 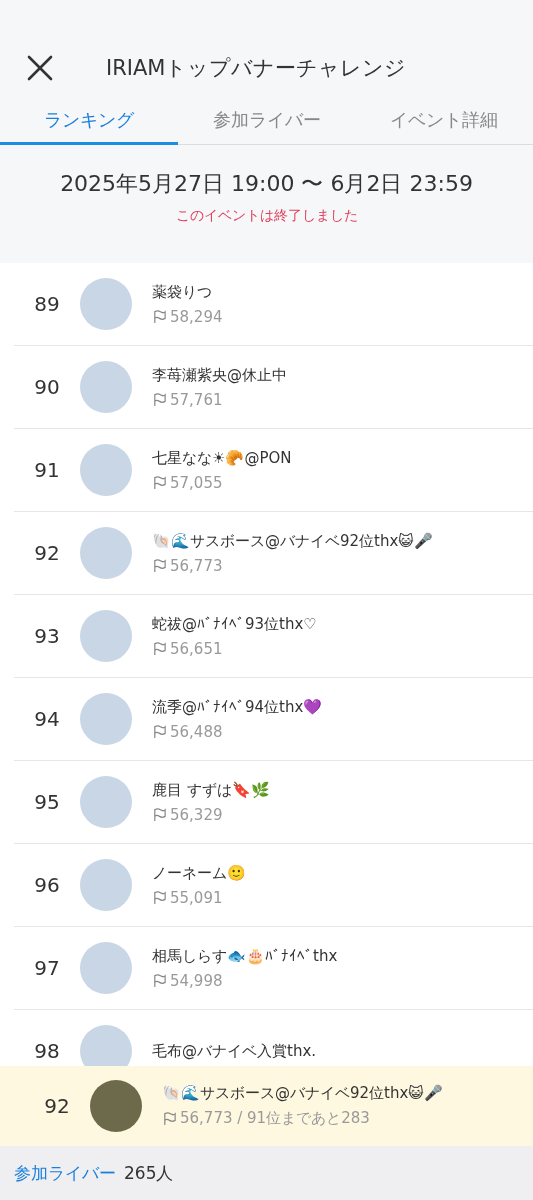 I want to click on rank-number: 90, so click(x=47, y=387).